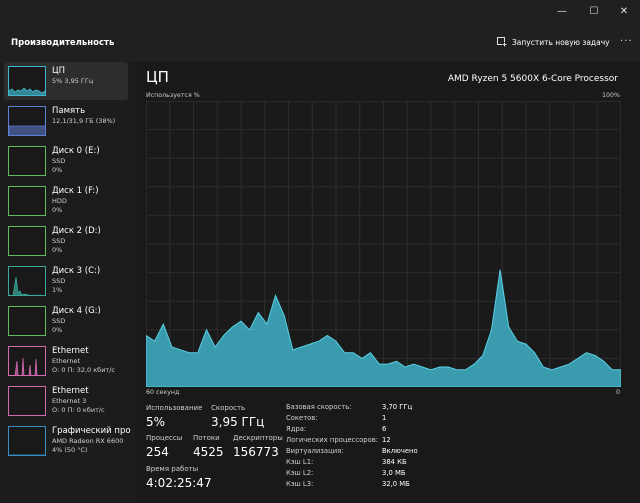  What do you see at coordinates (300, 484) in the screenshot?
I see `cache-l3-label: Кэш L3:` at bounding box center [300, 484].